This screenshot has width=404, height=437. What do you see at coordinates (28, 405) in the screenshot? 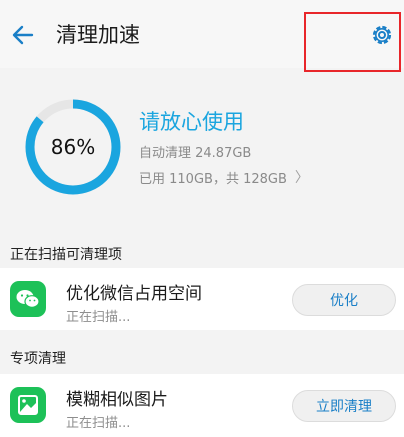
I see `image-icon` at bounding box center [28, 405].